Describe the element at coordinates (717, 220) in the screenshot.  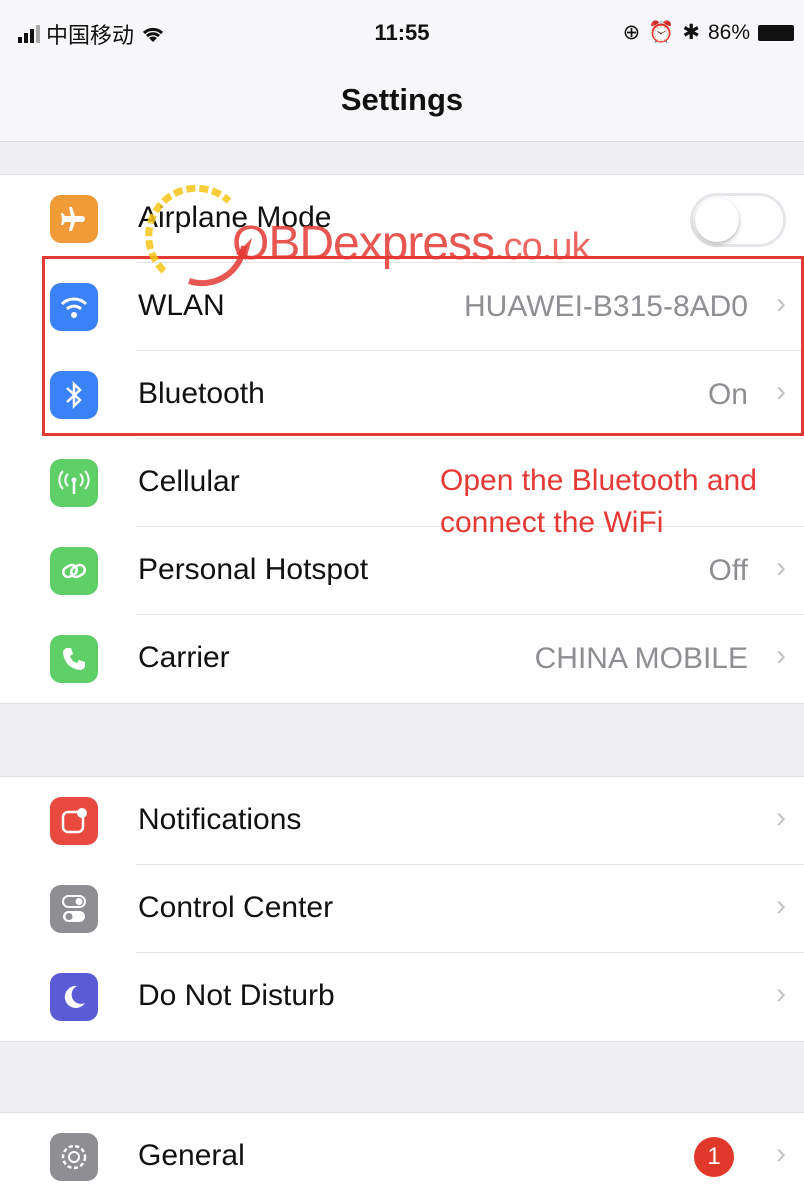
I see `toggle-knob` at that location.